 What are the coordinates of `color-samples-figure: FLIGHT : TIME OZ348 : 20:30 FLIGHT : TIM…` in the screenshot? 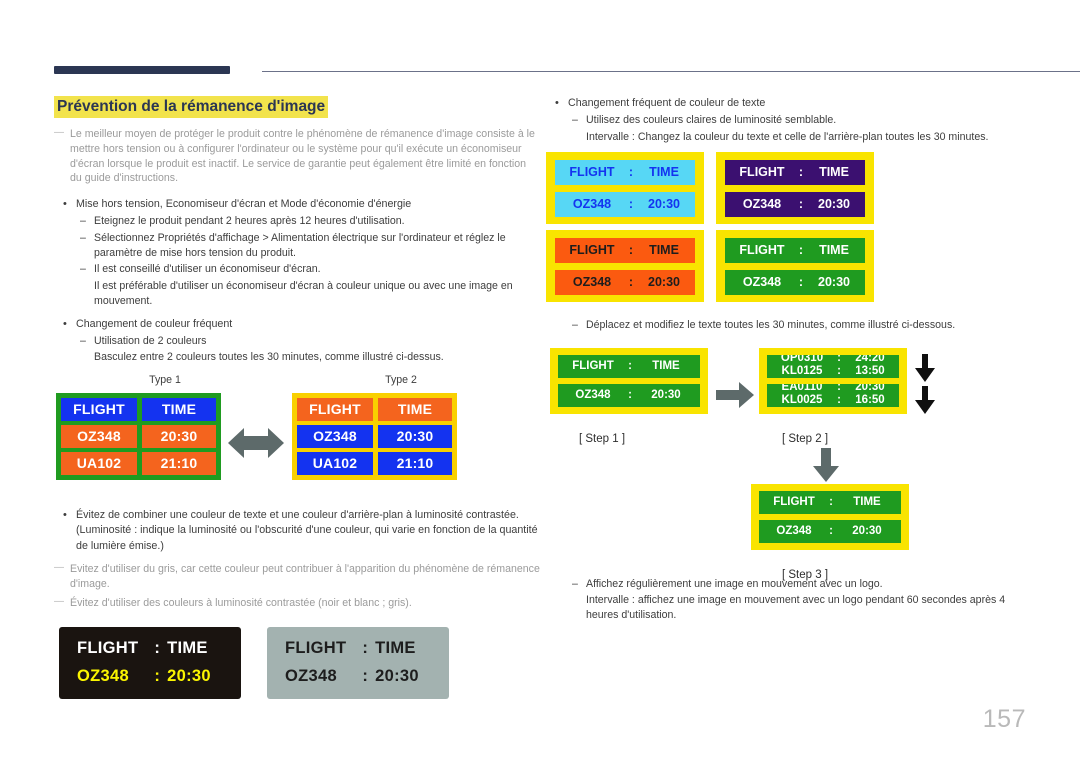 It's located at (716, 230).